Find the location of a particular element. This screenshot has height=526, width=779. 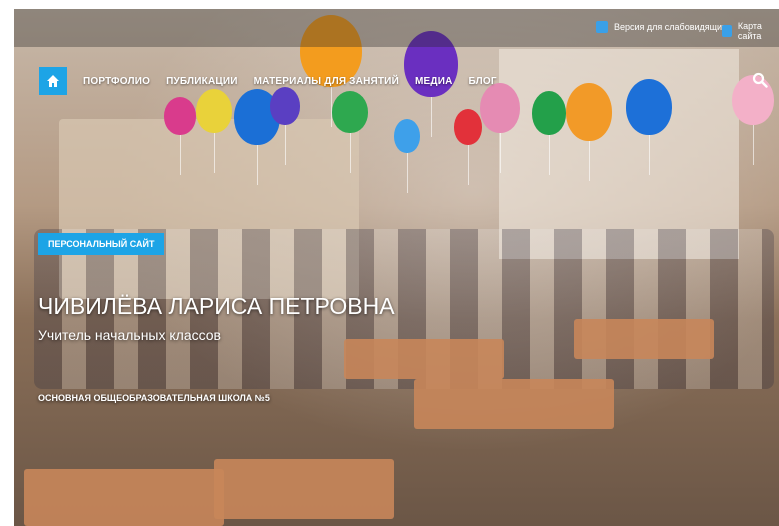

sitemap-link: Карта сайта is located at coordinates (750, 31).